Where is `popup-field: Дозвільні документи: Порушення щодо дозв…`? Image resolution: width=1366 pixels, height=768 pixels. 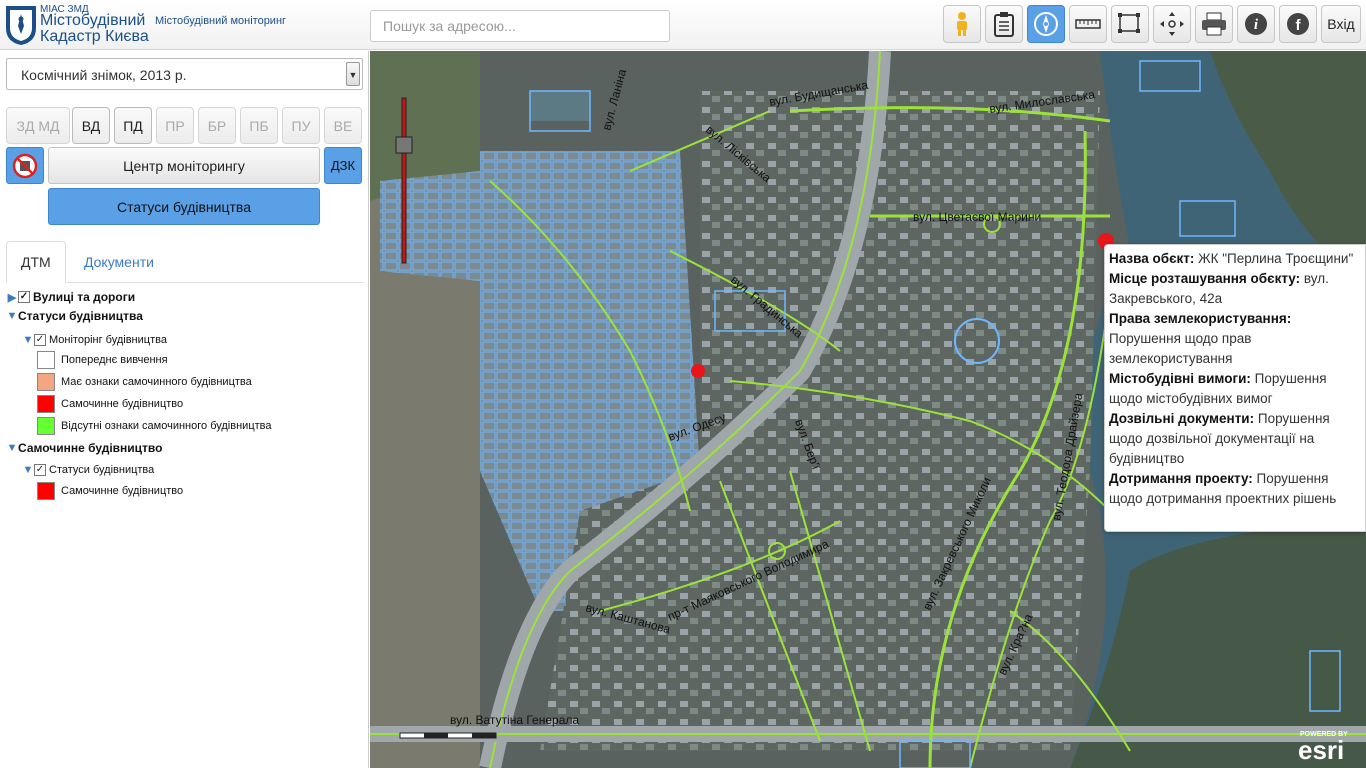
popup-field: Дозвільні документи: Порушення щодо дозв… is located at coordinates (1235, 439).